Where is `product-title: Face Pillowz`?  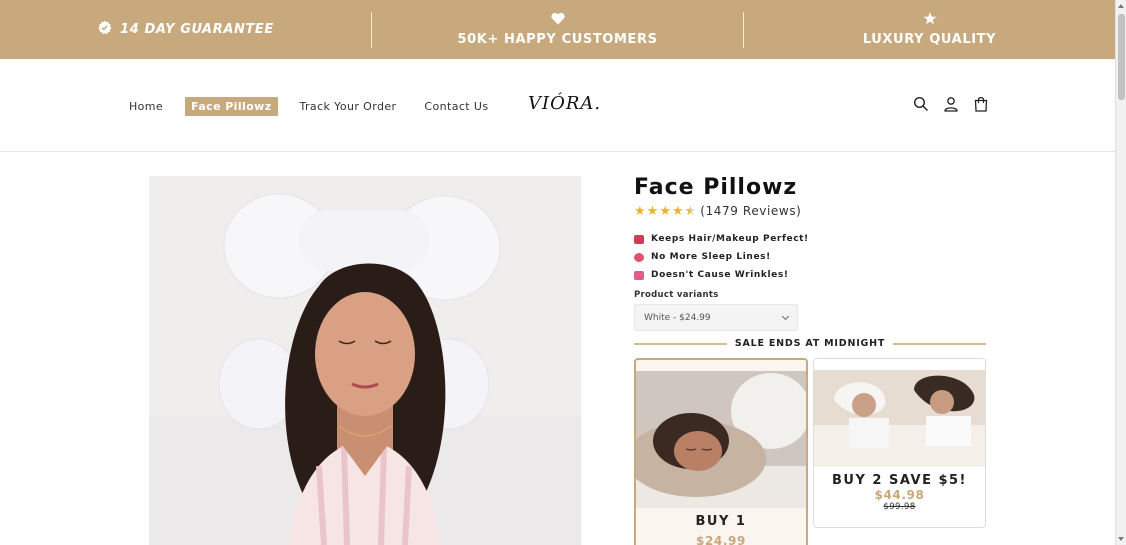 product-title: Face Pillowz is located at coordinates (716, 187).